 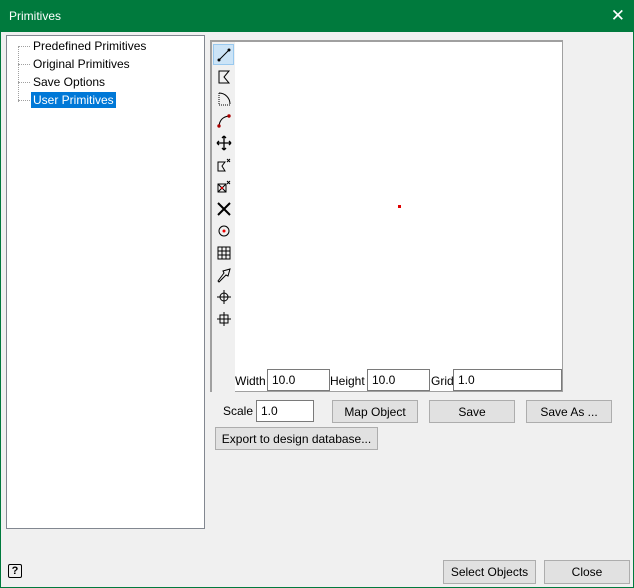 I want to click on map-object-button: Map Object, so click(x=375, y=411).